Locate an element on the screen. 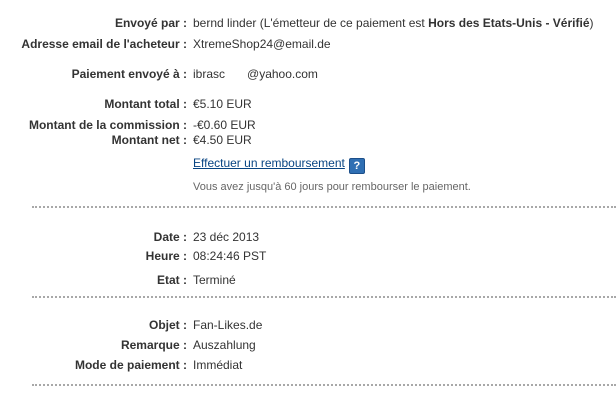 The image size is (616, 416). net-value: €4.50 EUR is located at coordinates (222, 140).